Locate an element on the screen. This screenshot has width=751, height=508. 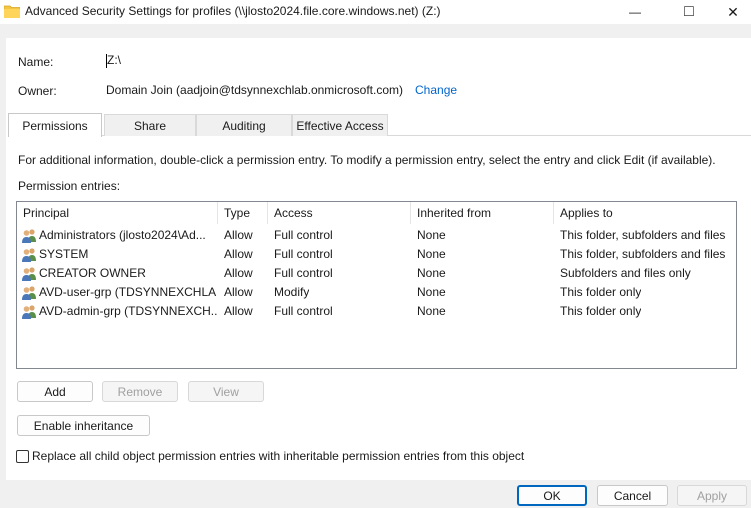
button-label: Remove is located at coordinates (140, 391).